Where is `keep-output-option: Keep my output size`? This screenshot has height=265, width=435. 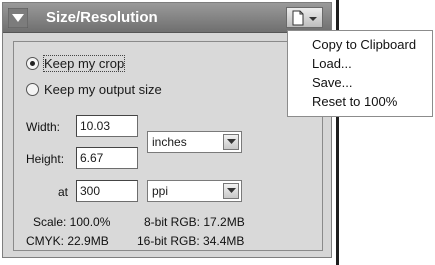 keep-output-option: Keep my output size is located at coordinates (94, 89).